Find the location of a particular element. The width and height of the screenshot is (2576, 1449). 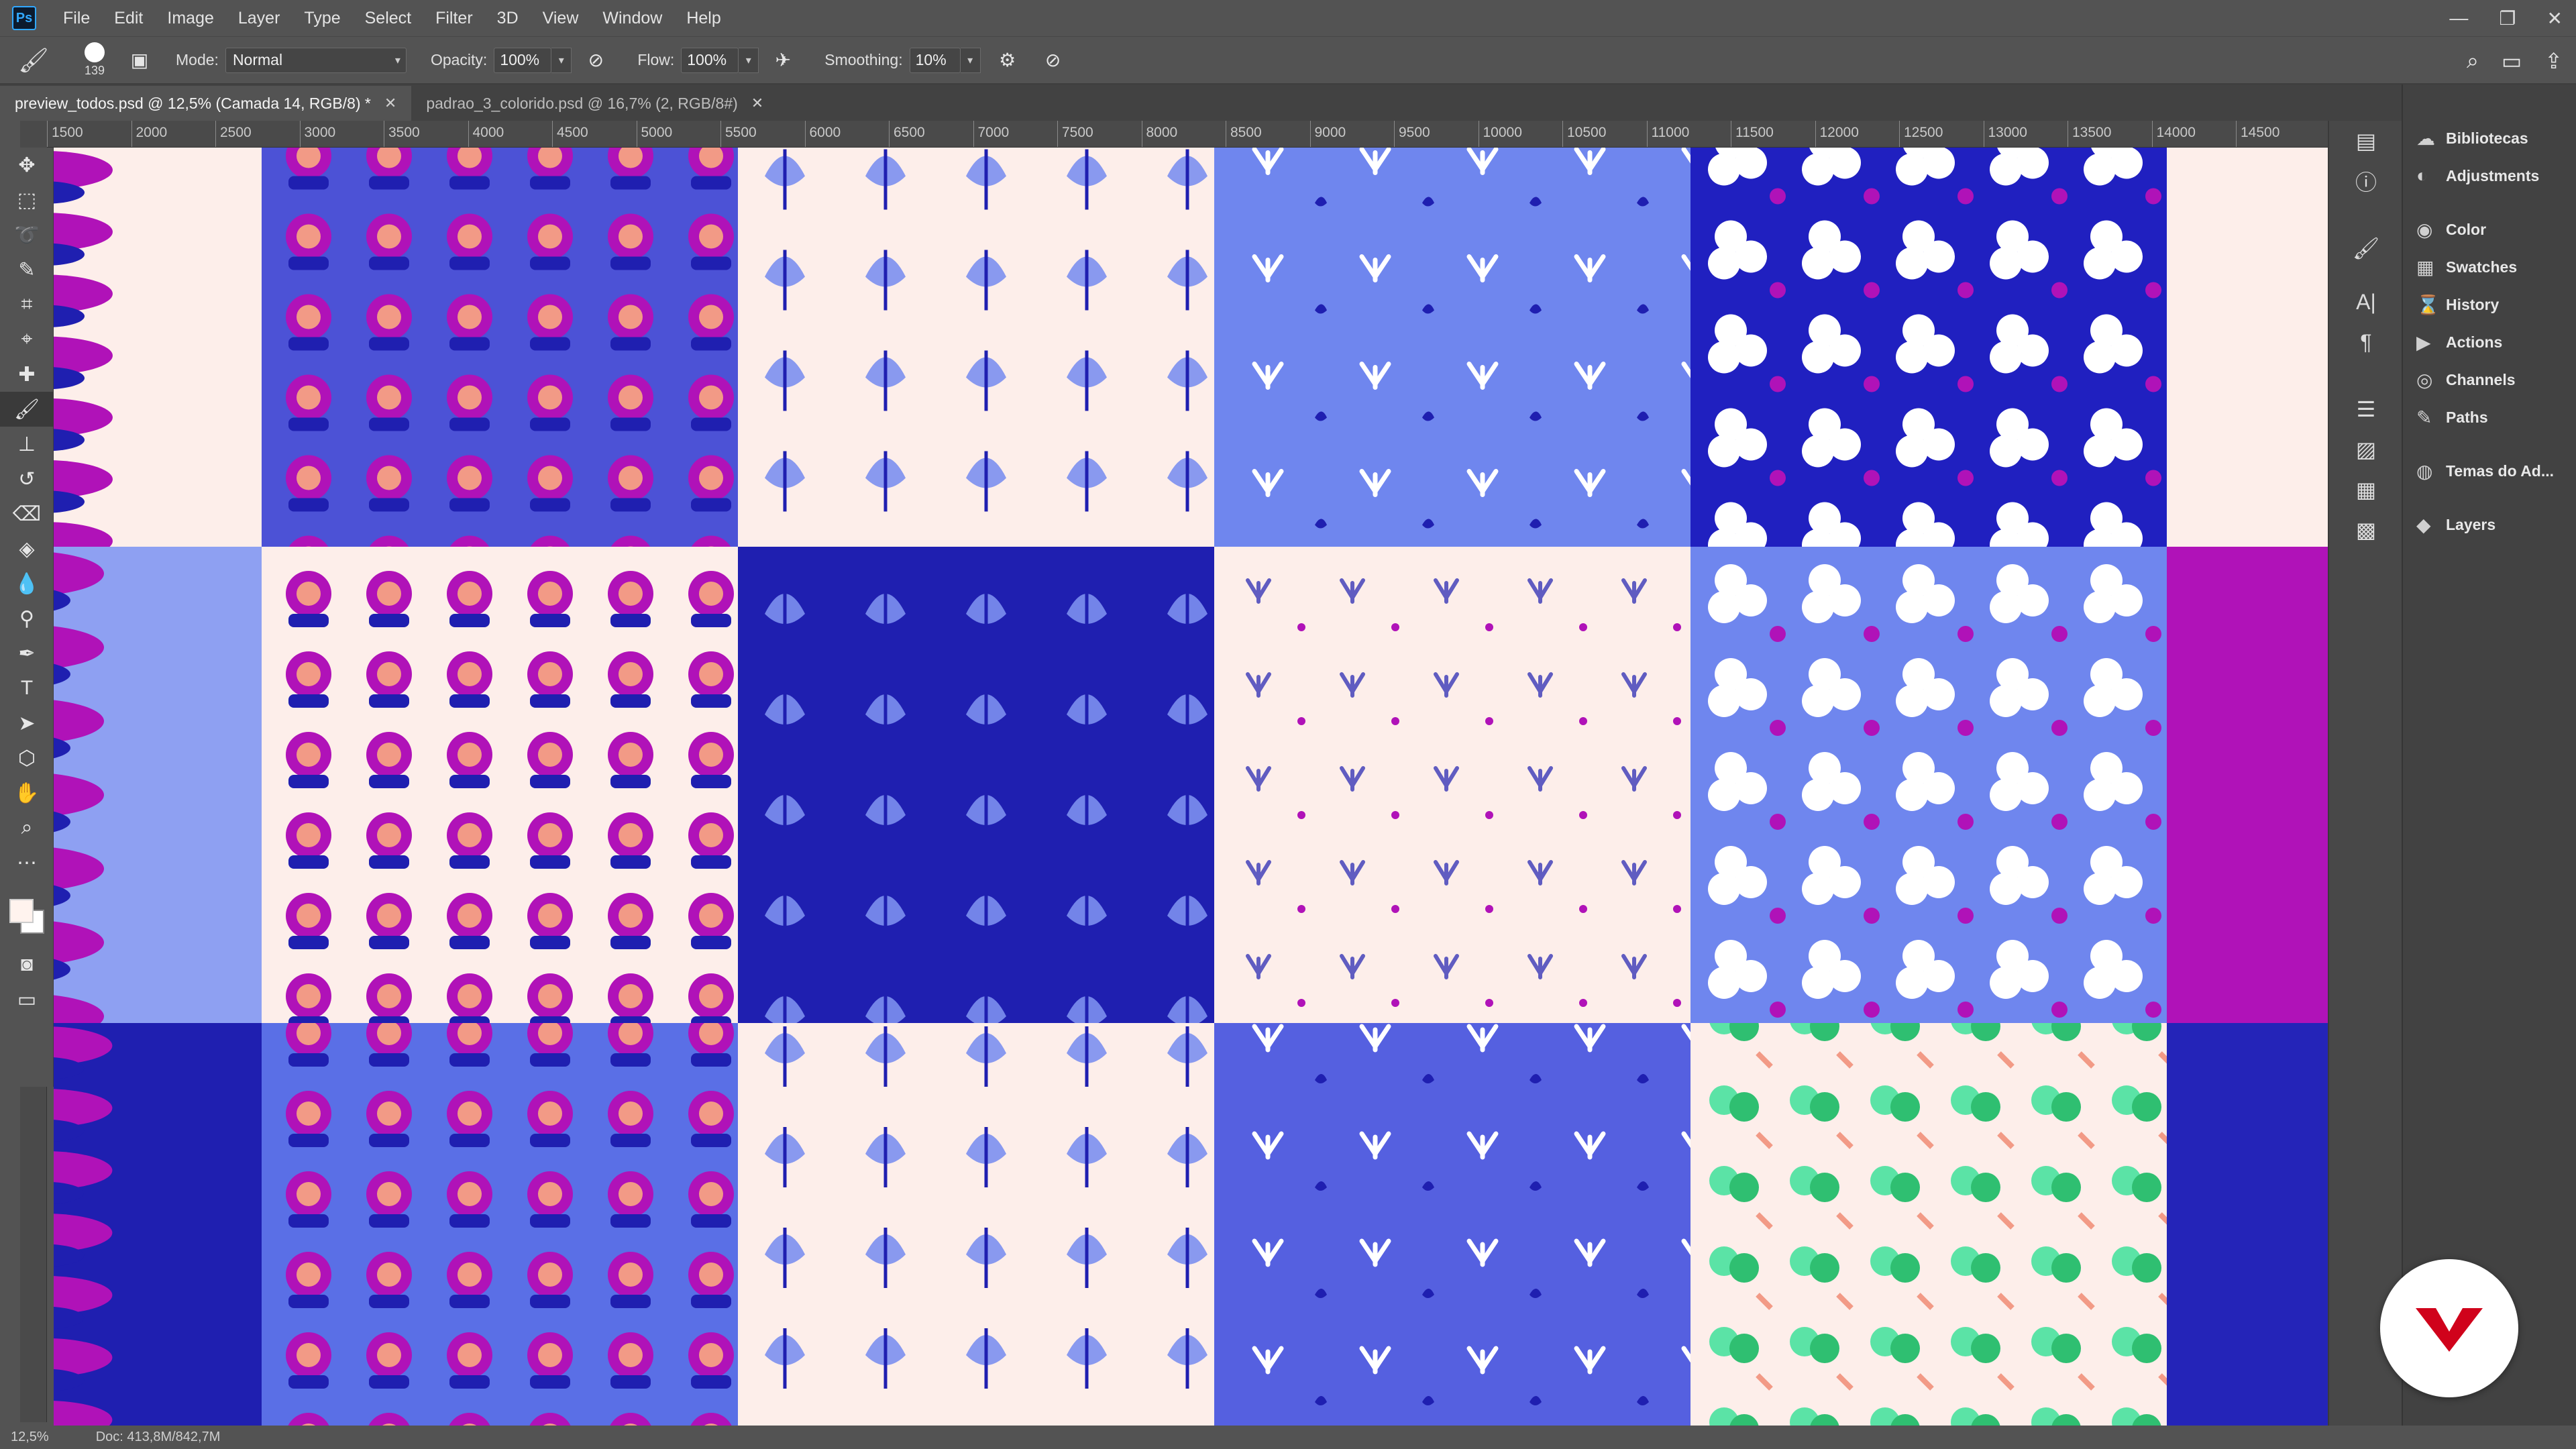

menu-file: File is located at coordinates (76, 18).